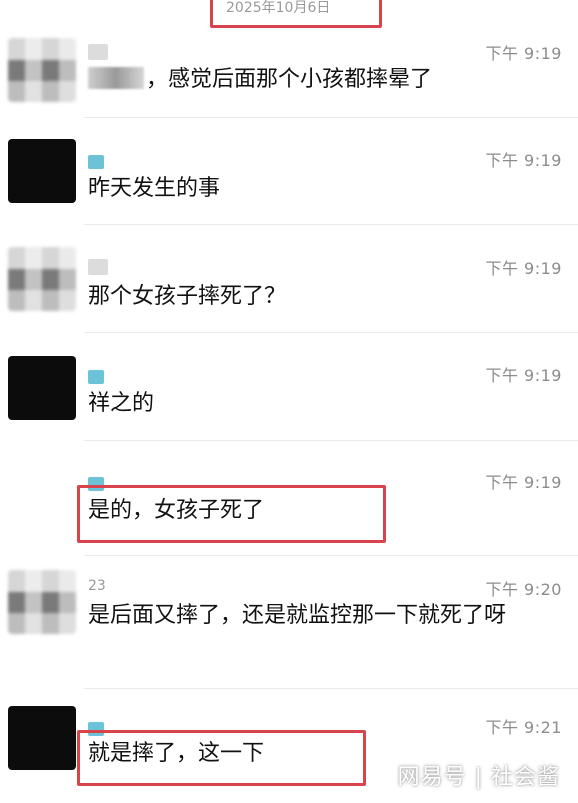 This screenshot has width=578, height=803. Describe the element at coordinates (187, 296) in the screenshot. I see `message-text: 那个女孩子摔死了？` at that location.